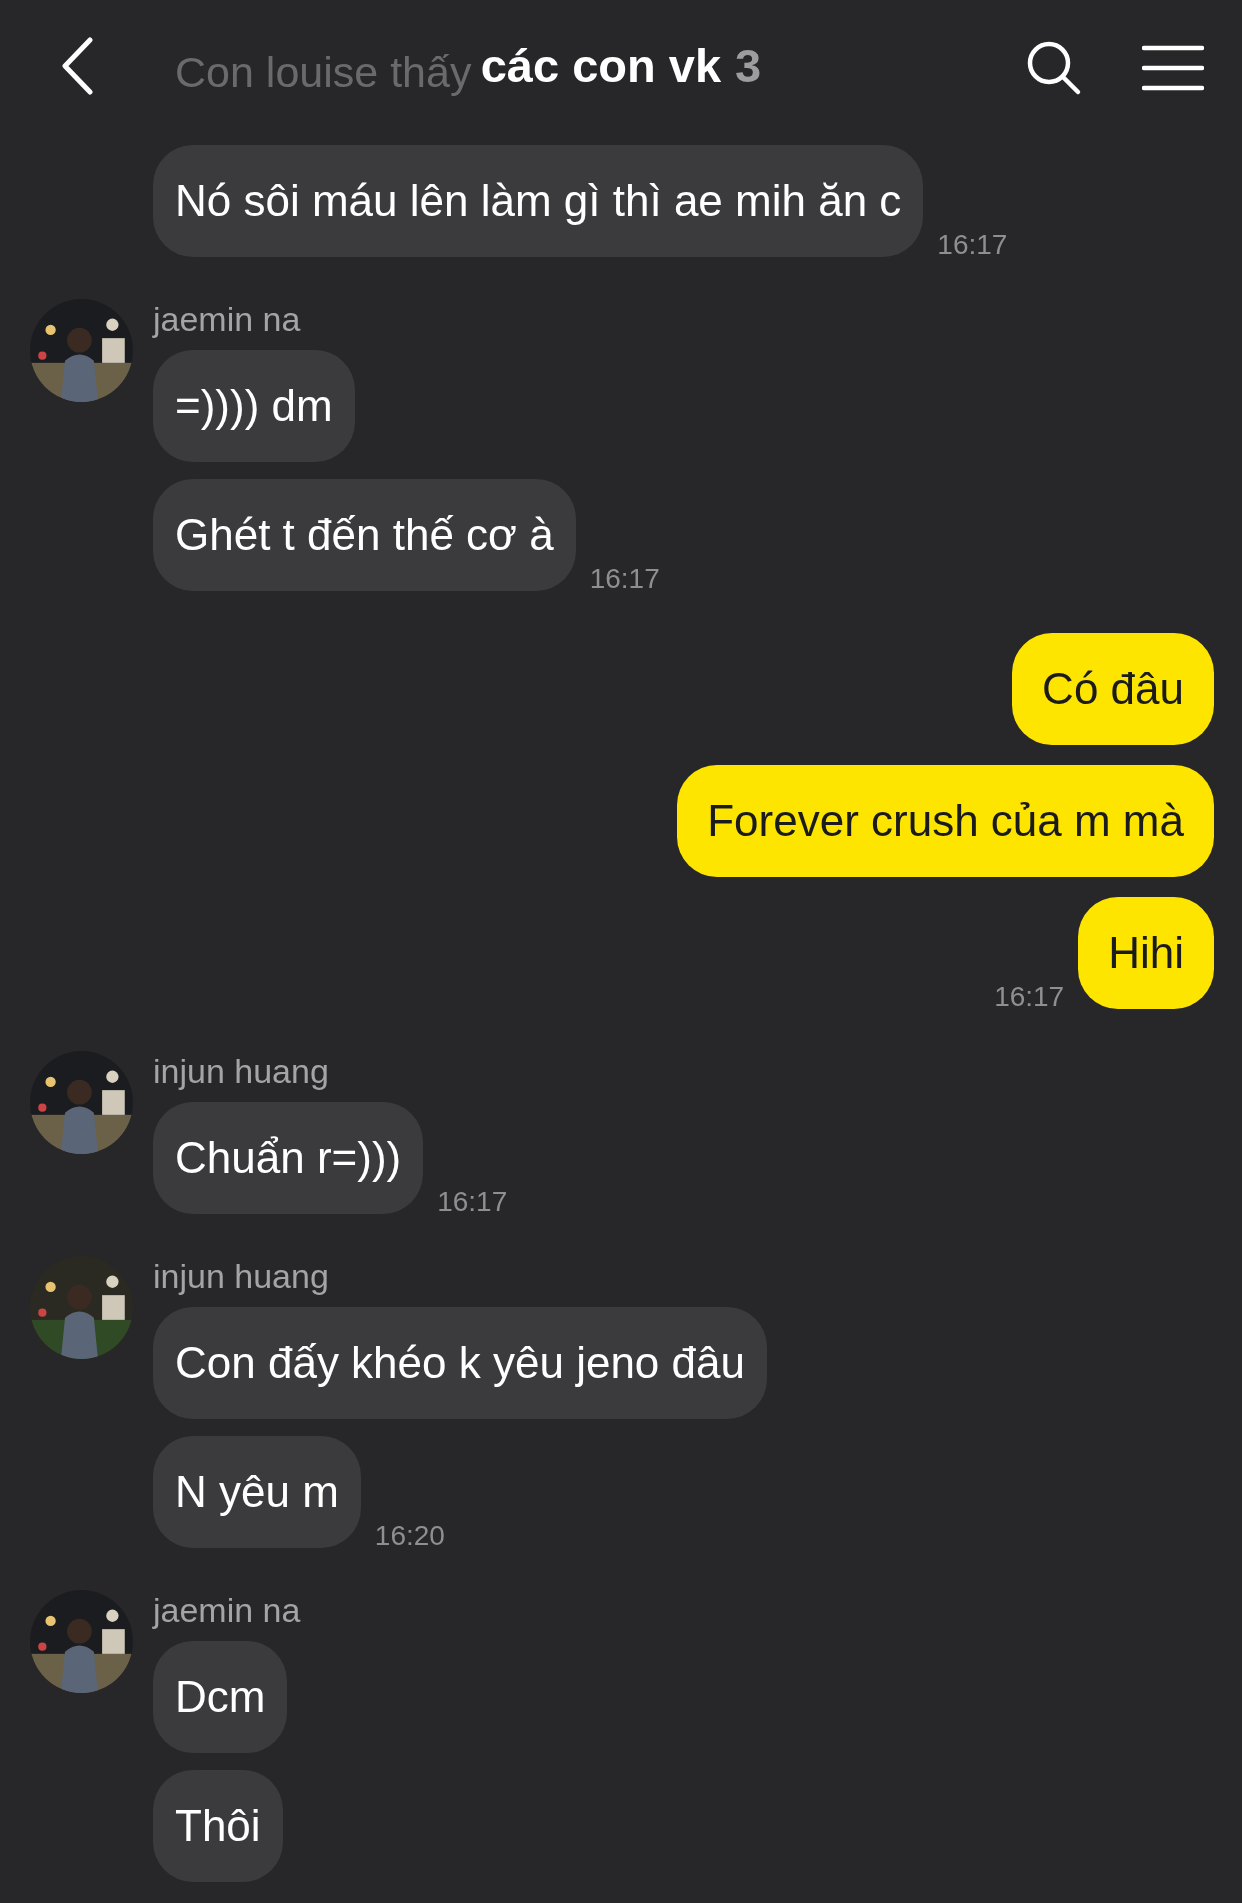 Image resolution: width=1242 pixels, height=1903 pixels. What do you see at coordinates (288, 1158) in the screenshot?
I see `message-bubble: Chuẩn r=)))` at bounding box center [288, 1158].